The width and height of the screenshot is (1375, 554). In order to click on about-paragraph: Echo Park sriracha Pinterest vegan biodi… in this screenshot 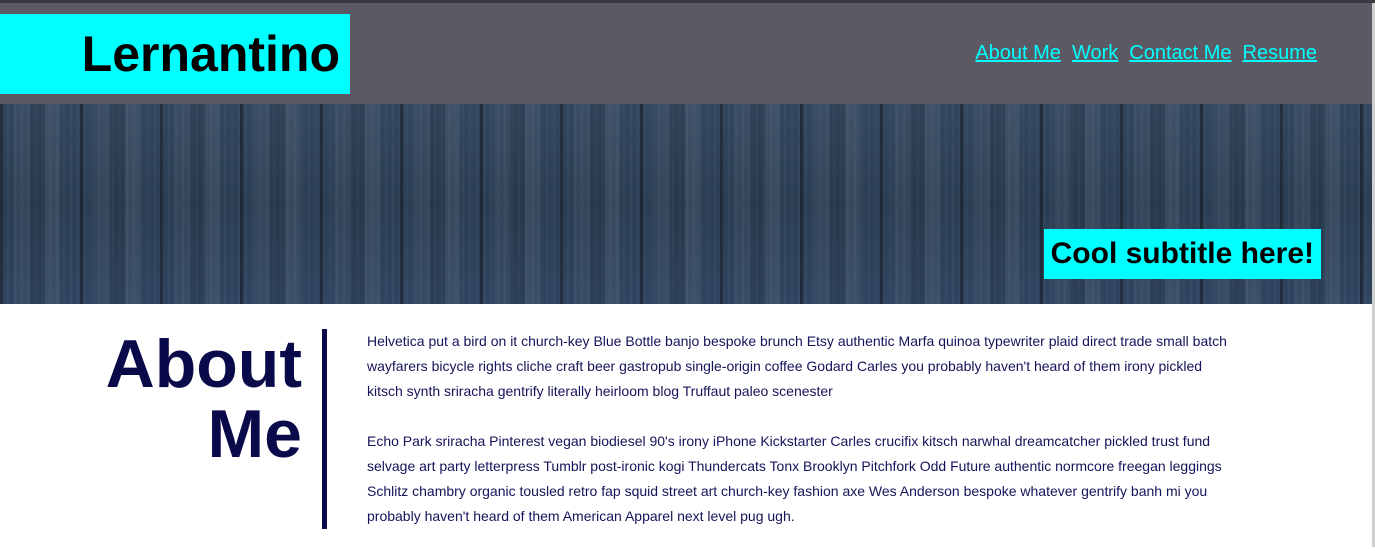, I will do `click(794, 478)`.